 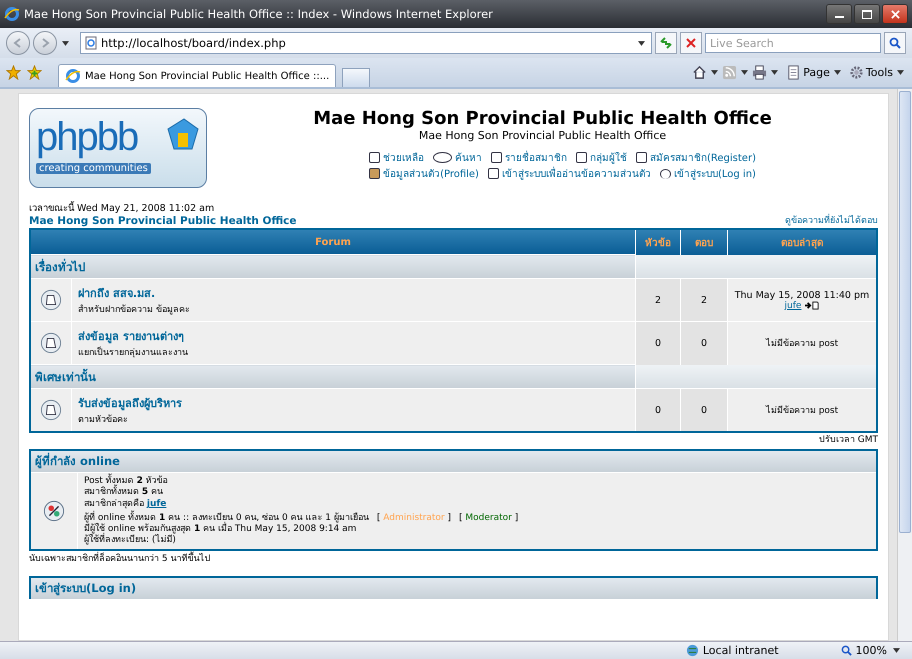 What do you see at coordinates (134, 310) in the screenshot?
I see `forum-description: สำหรับฝากข้อความ ข้อมูลคะ` at bounding box center [134, 310].